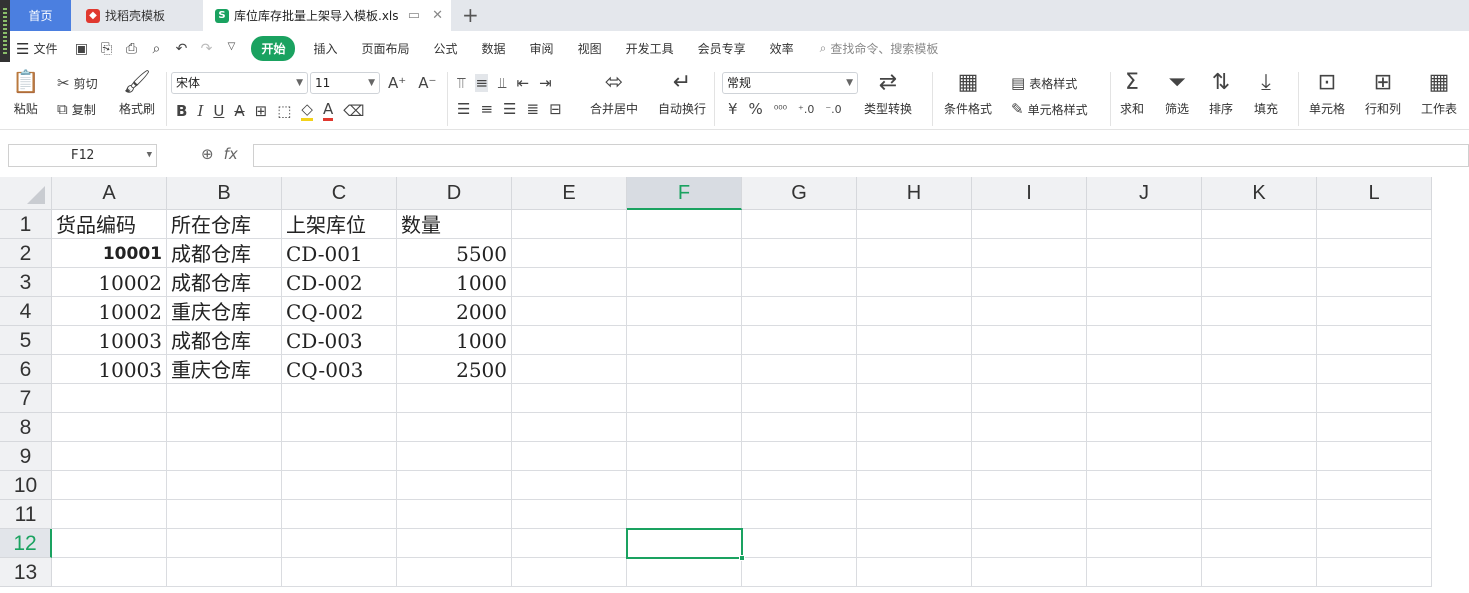  What do you see at coordinates (1259, 427) in the screenshot?
I see `cell-K8` at bounding box center [1259, 427].